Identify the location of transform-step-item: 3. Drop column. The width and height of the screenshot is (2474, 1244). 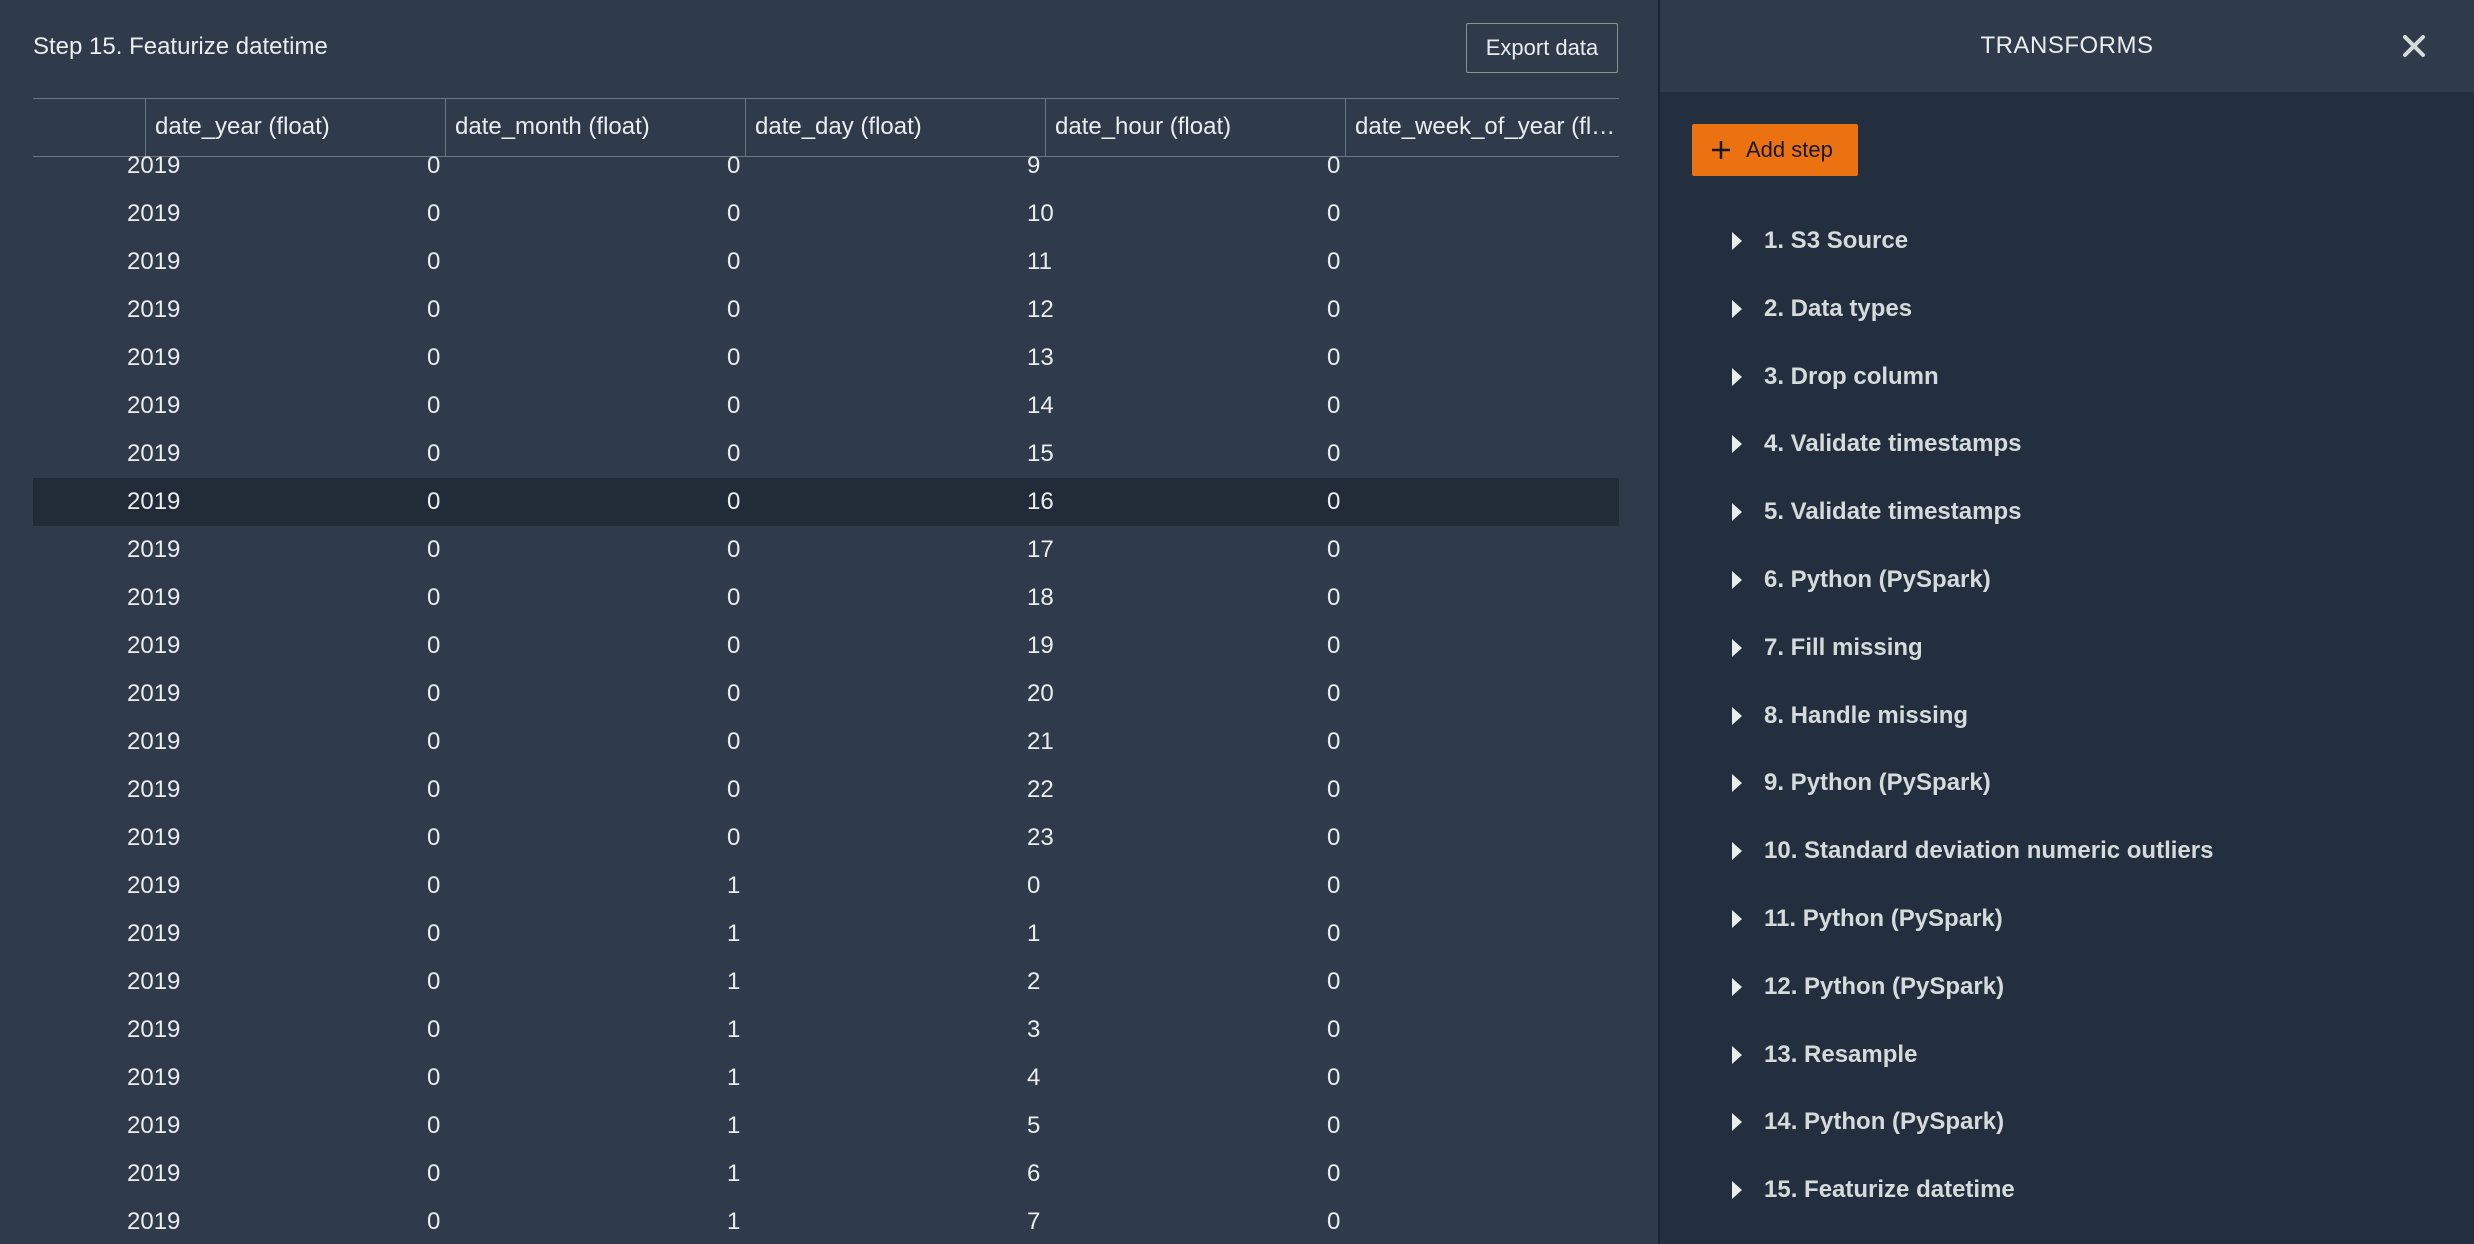
(2092, 377).